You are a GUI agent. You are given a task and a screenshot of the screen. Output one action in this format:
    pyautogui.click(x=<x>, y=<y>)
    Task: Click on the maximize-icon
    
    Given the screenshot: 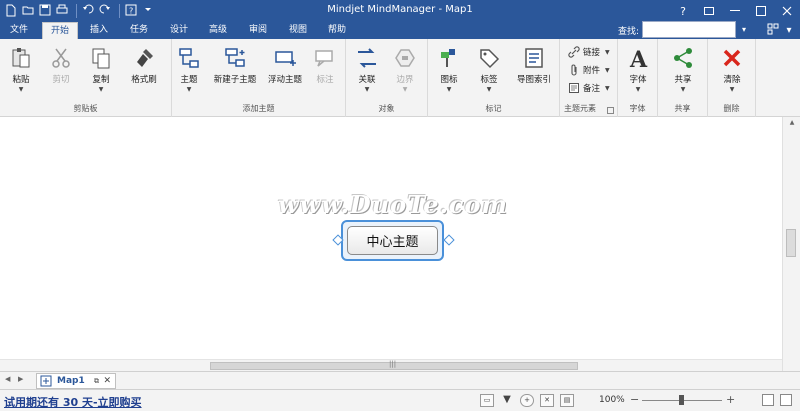 What is the action you would take?
    pyautogui.click(x=761, y=11)
    